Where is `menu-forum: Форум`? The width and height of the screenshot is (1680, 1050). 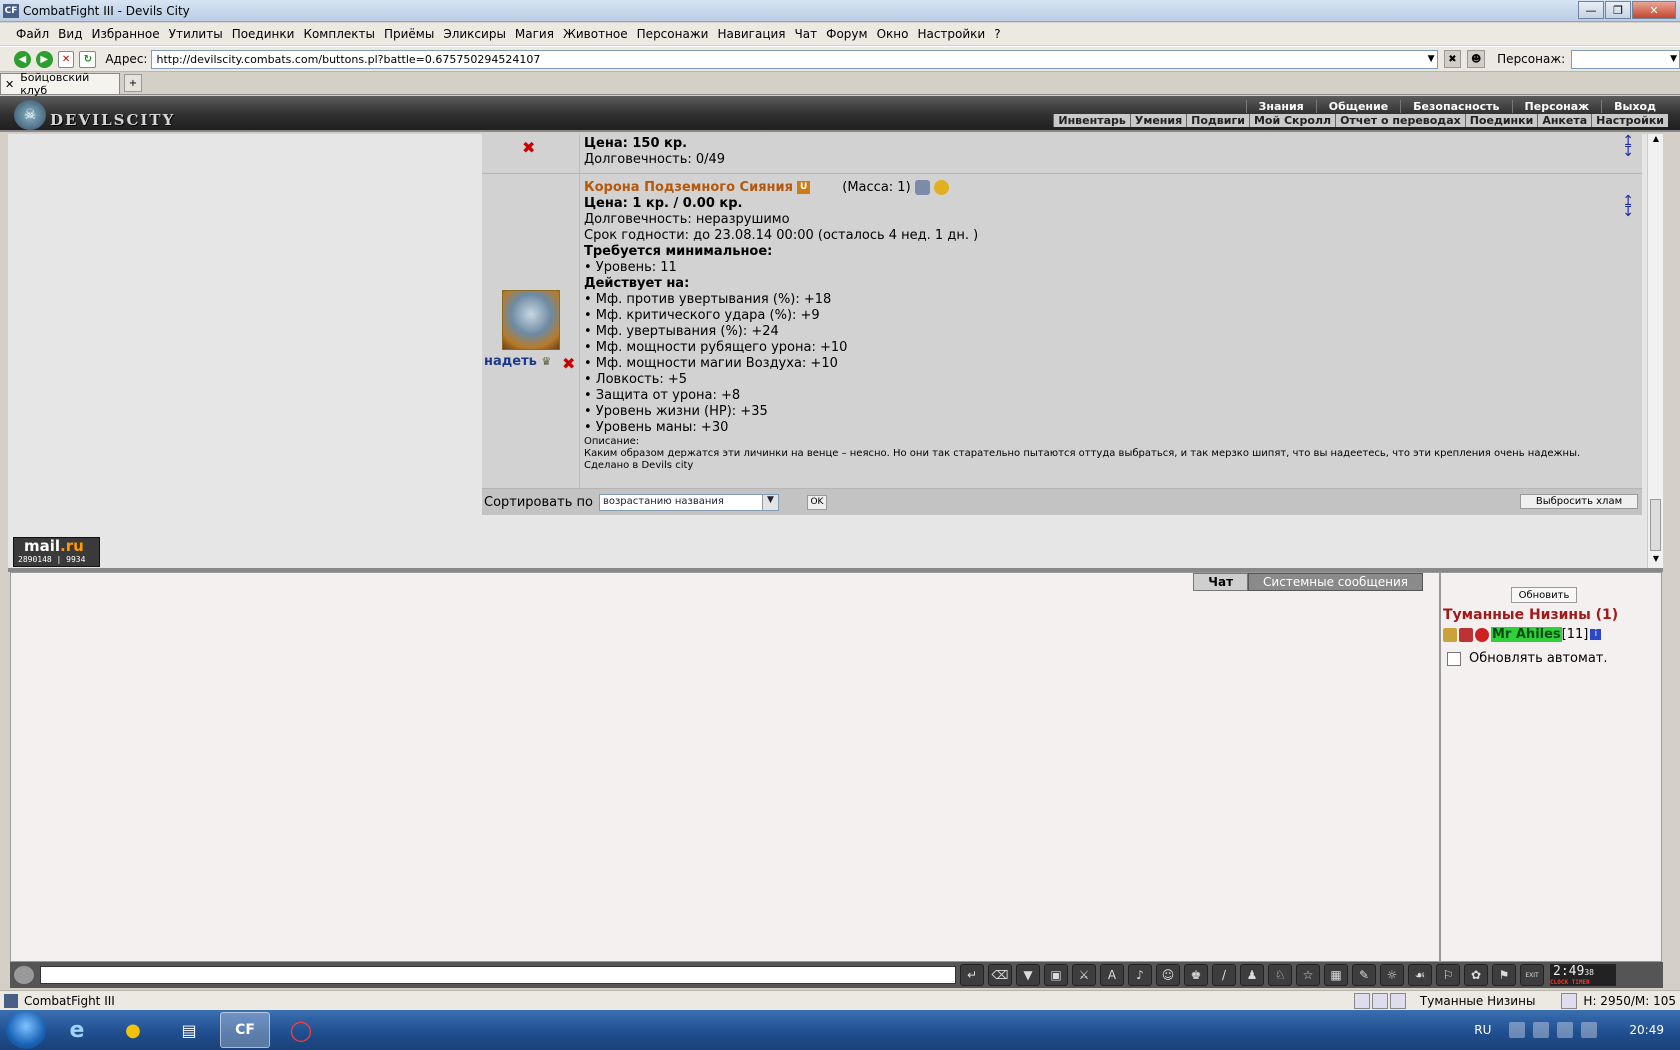
menu-forum: Форум is located at coordinates (846, 34).